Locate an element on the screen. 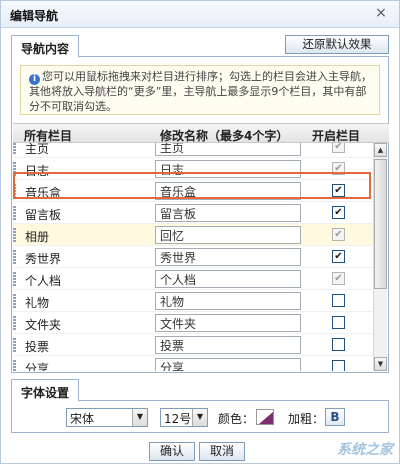  font-tabbar: 字体设置 is located at coordinates (200, 390).